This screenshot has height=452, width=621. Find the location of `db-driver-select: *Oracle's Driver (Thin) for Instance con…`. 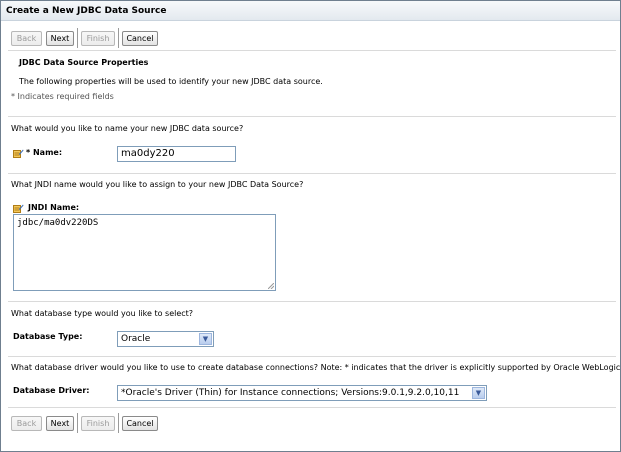

db-driver-select: *Oracle's Driver (Thin) for Instance con… is located at coordinates (302, 393).